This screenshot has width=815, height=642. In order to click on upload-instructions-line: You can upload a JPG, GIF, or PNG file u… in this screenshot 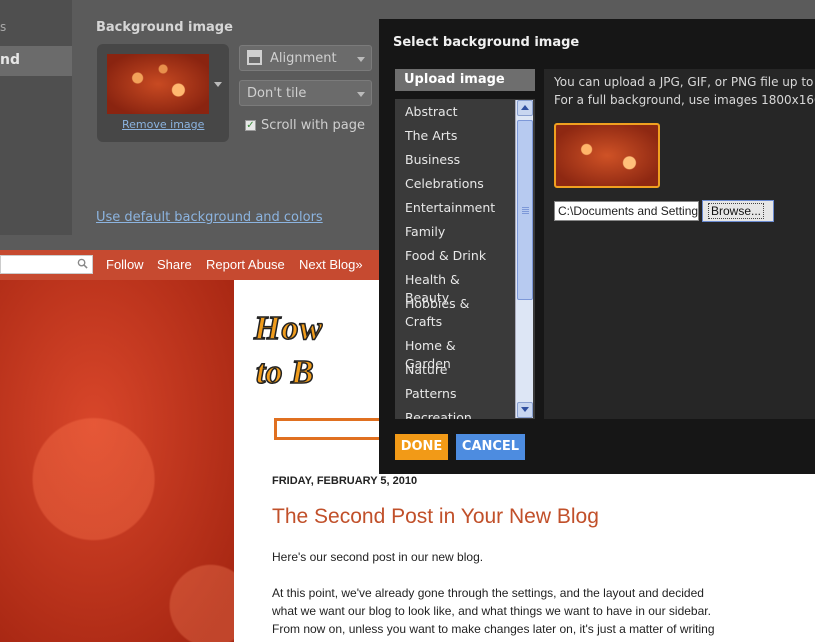, I will do `click(684, 82)`.